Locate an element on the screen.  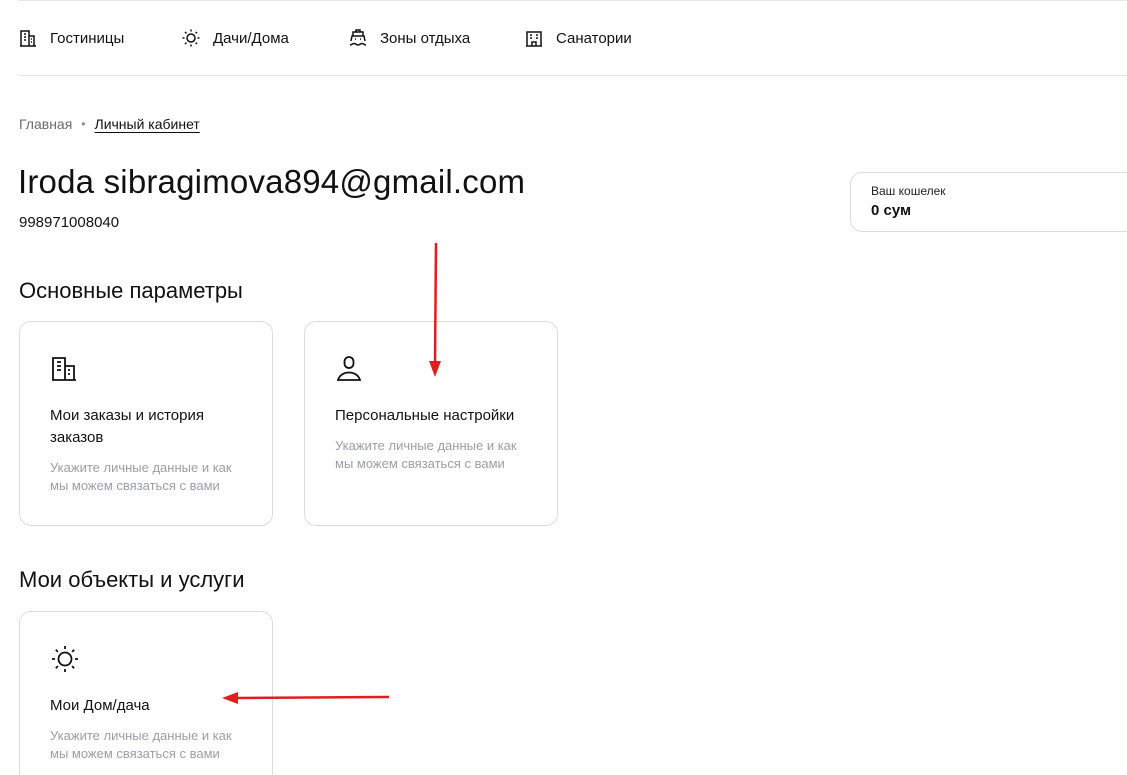
breadcrumb-current-link: Личный кабинет is located at coordinates (147, 124).